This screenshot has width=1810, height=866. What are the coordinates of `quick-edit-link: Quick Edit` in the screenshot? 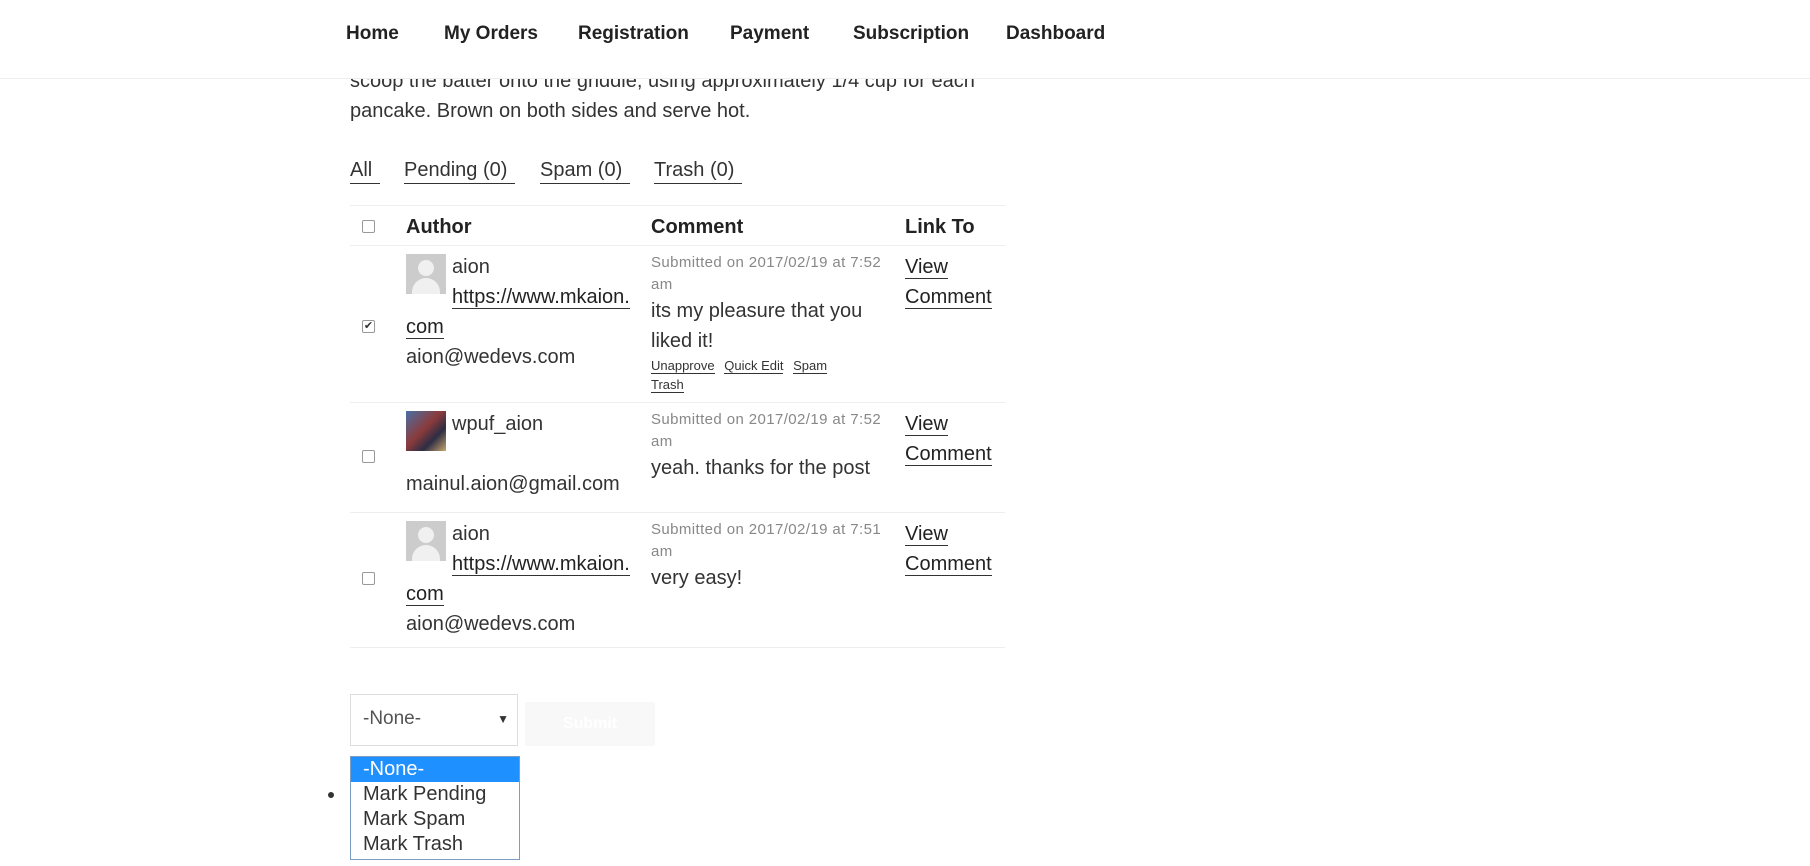 It's located at (754, 366).